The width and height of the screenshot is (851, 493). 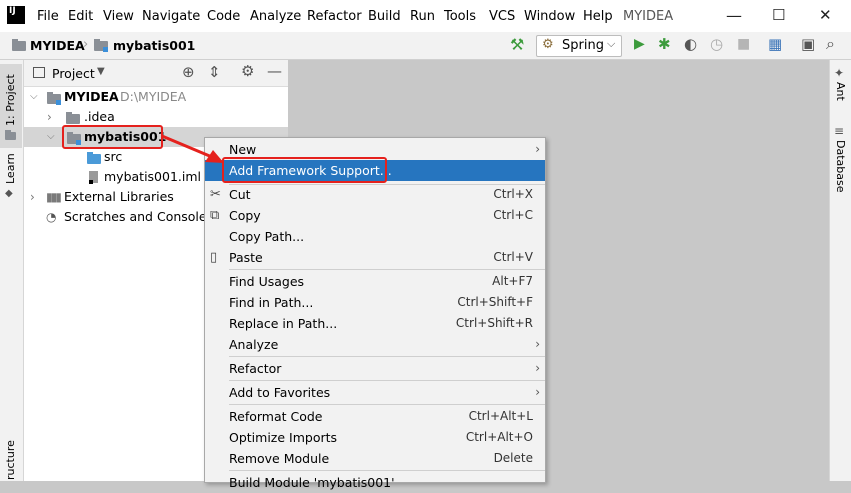 What do you see at coordinates (57, 45) in the screenshot?
I see `breadcrumb-project: MYIDEA` at bounding box center [57, 45].